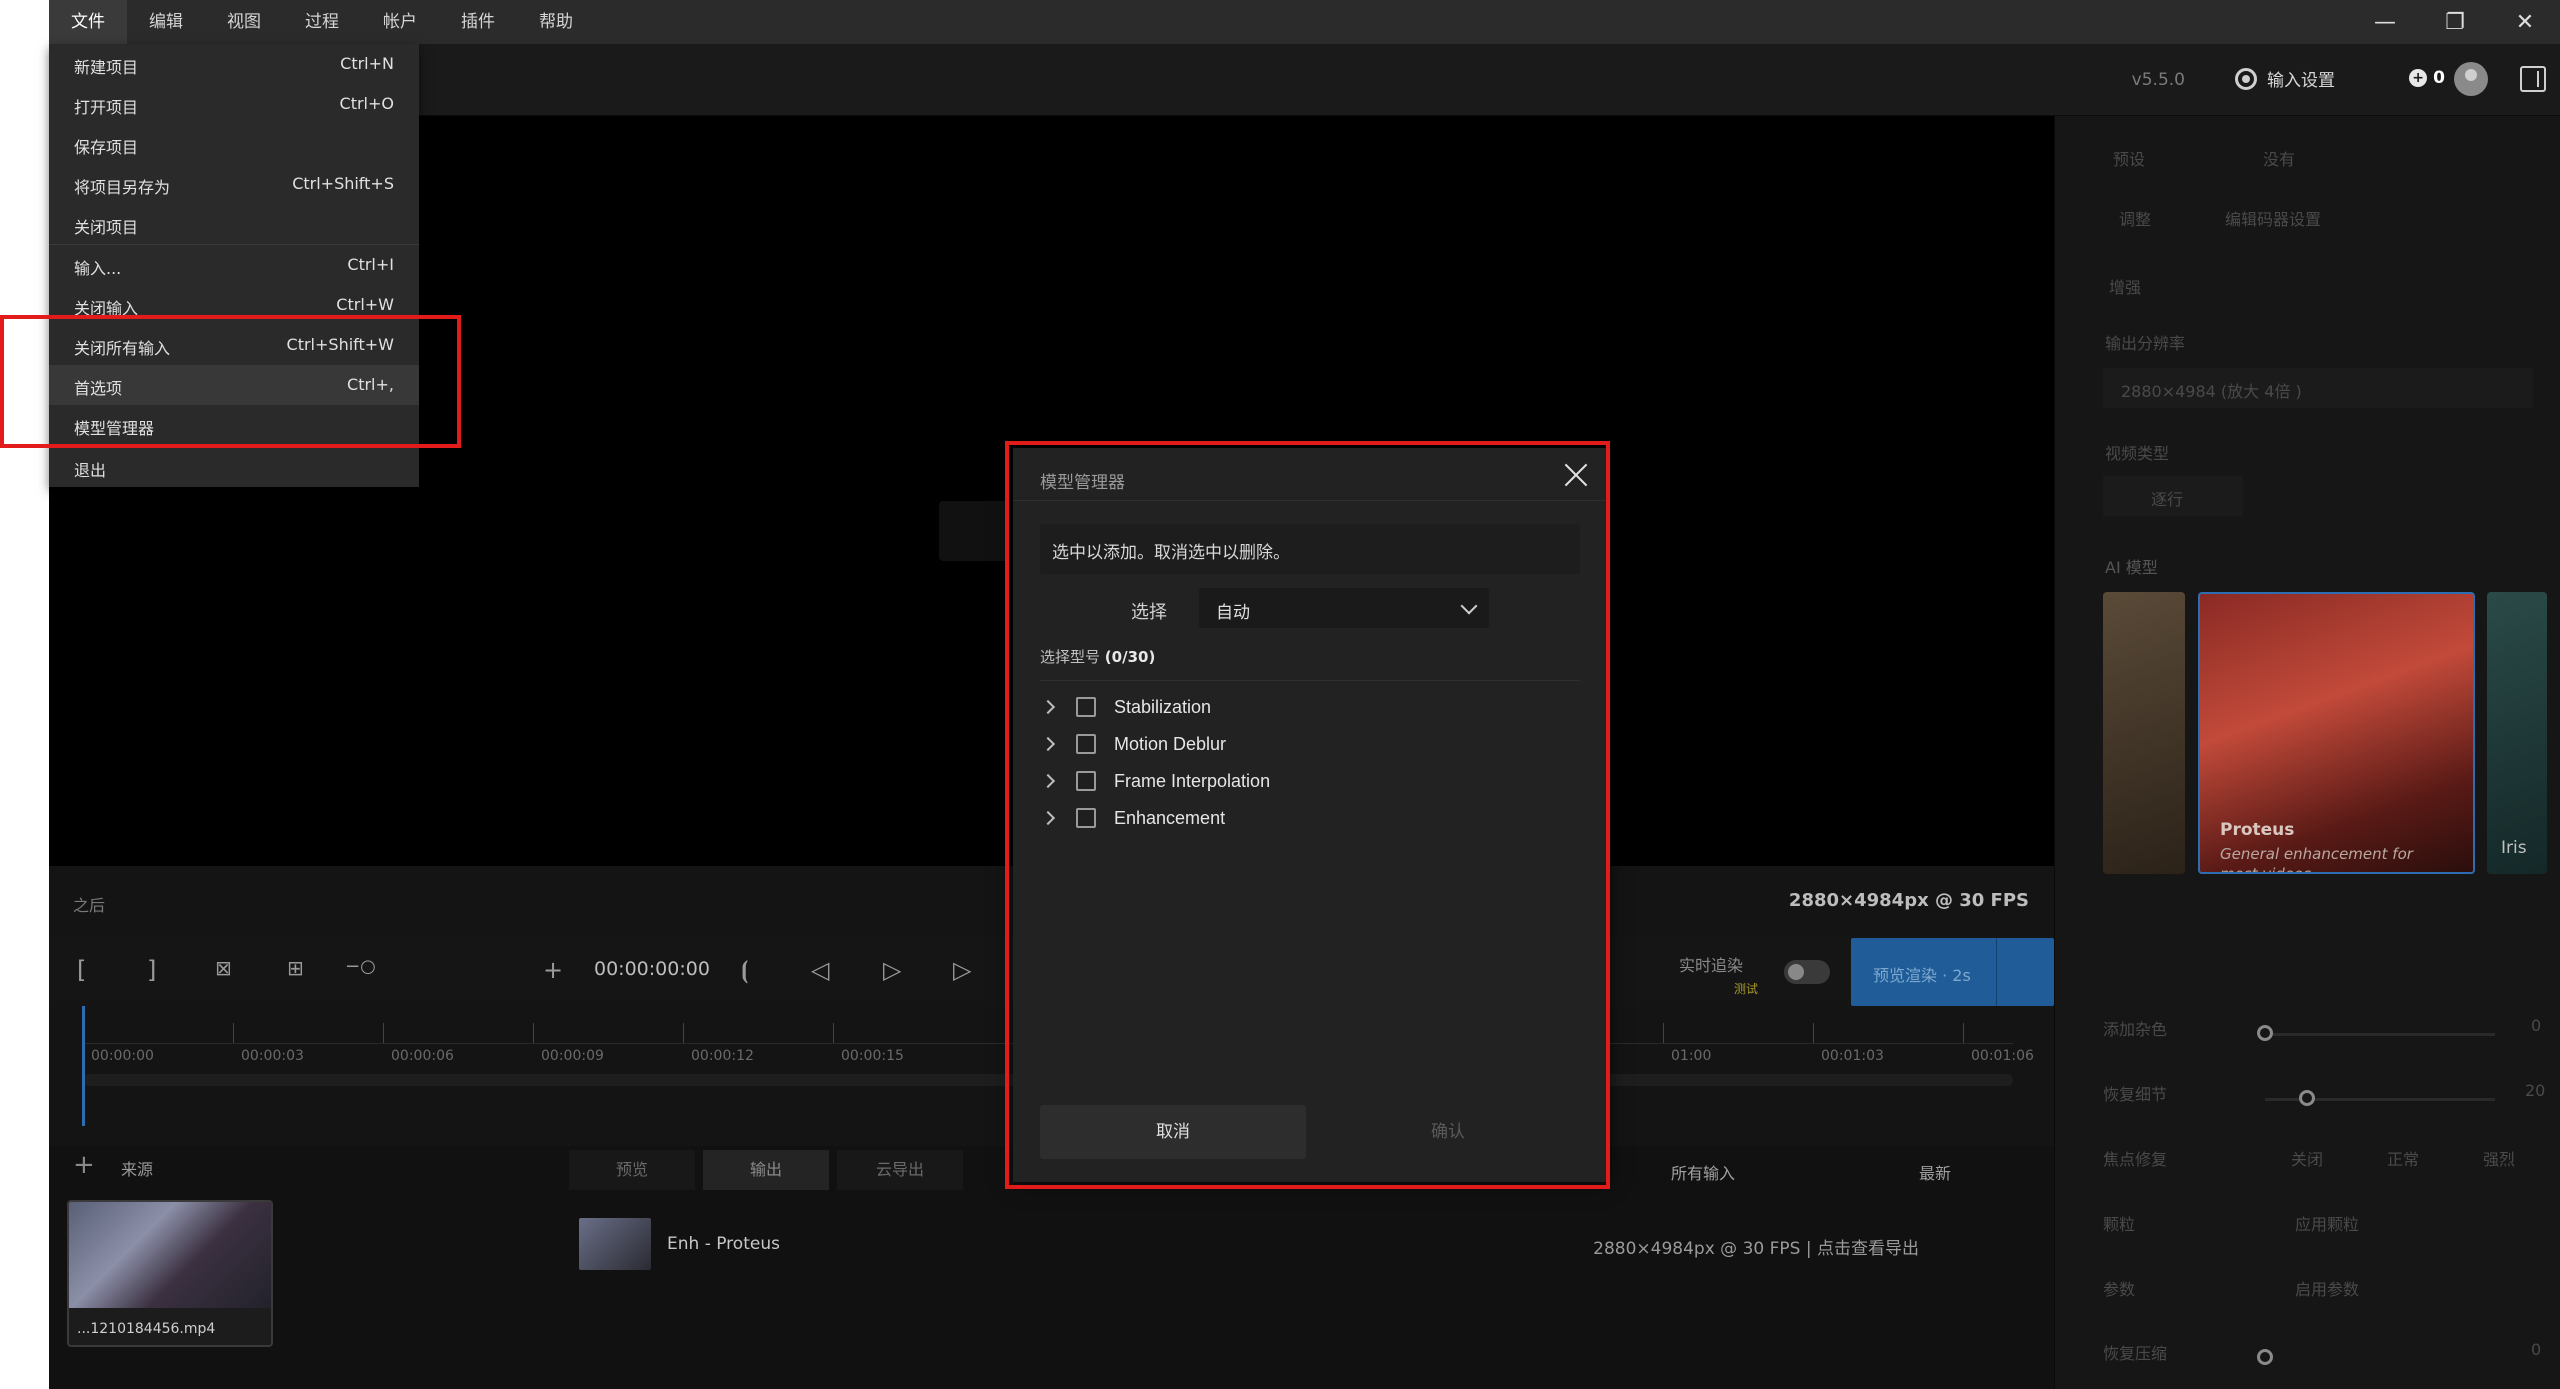 The height and width of the screenshot is (1389, 2560). Describe the element at coordinates (2167, 499) in the screenshot. I see `video-type-value: 逐行` at that location.